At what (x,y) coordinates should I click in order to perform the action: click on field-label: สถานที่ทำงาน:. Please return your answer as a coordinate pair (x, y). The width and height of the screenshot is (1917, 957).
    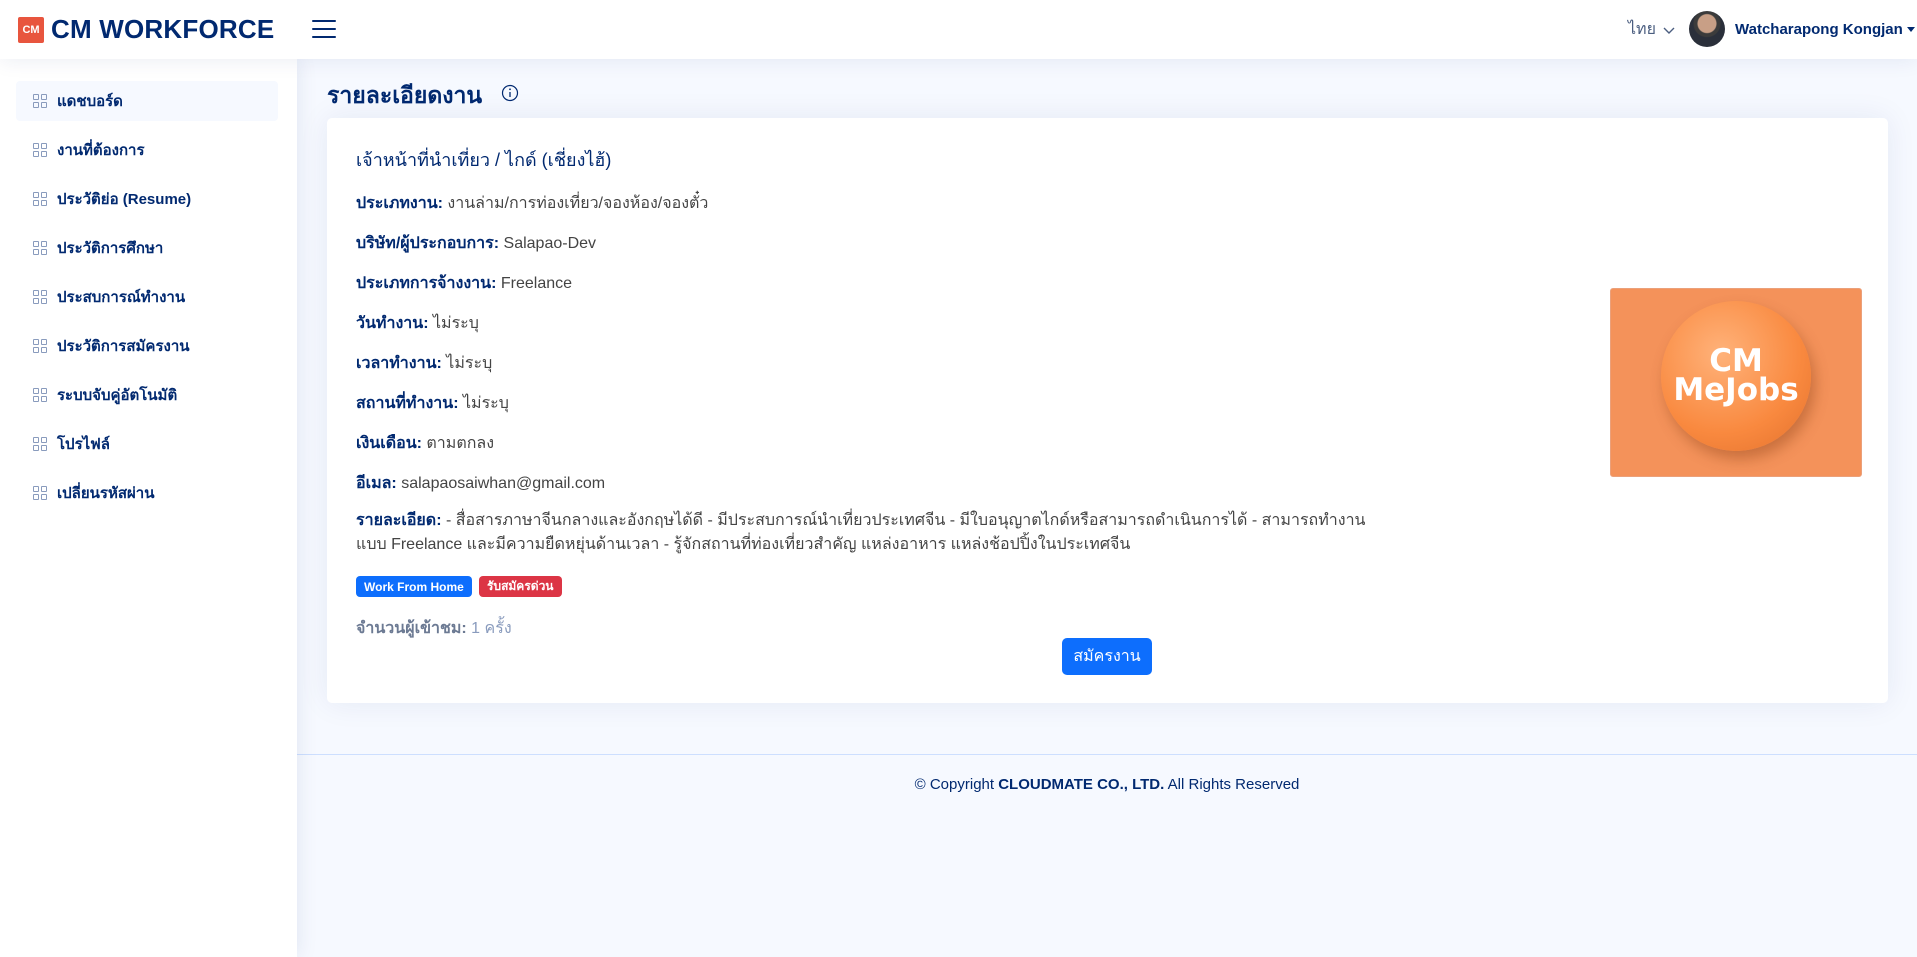
    Looking at the image, I should click on (407, 403).